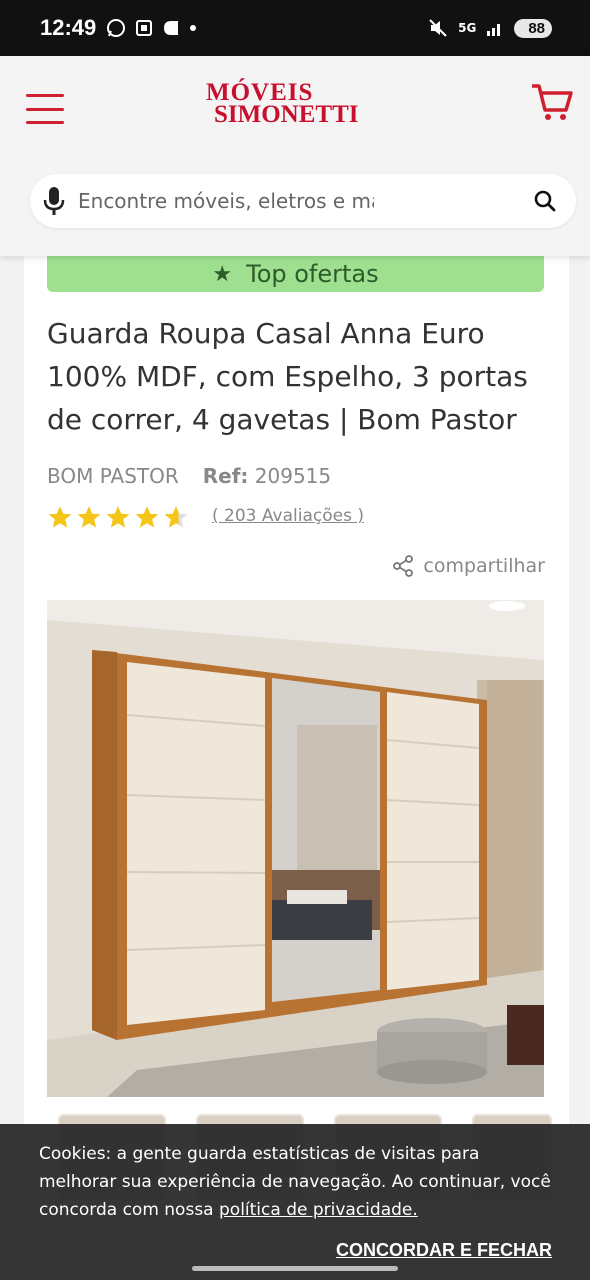 Image resolution: width=590 pixels, height=1280 pixels. Describe the element at coordinates (403, 566) in the screenshot. I see `share-icon` at that location.